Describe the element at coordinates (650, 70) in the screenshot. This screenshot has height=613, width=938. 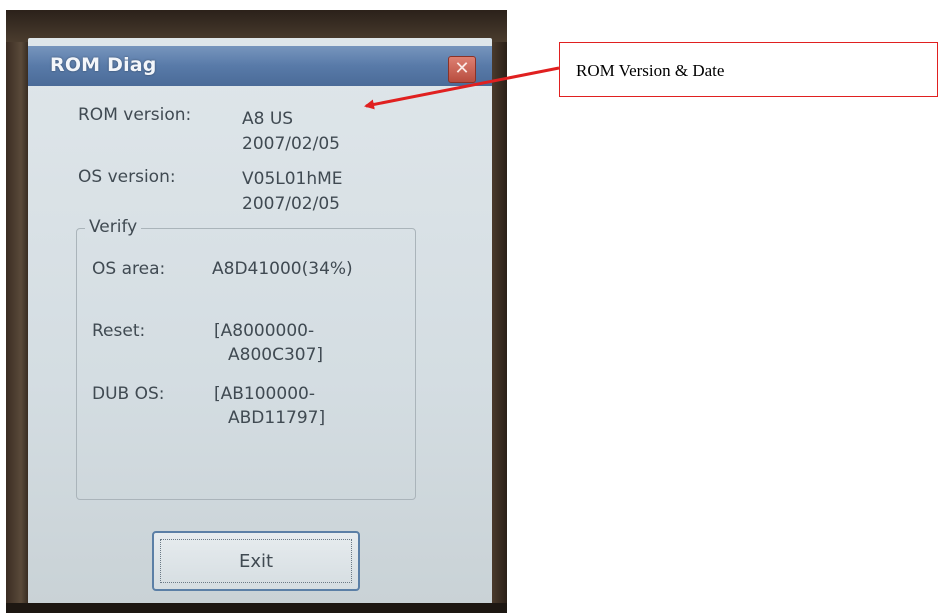
I see `annotation-text: ROM Version & Date` at that location.